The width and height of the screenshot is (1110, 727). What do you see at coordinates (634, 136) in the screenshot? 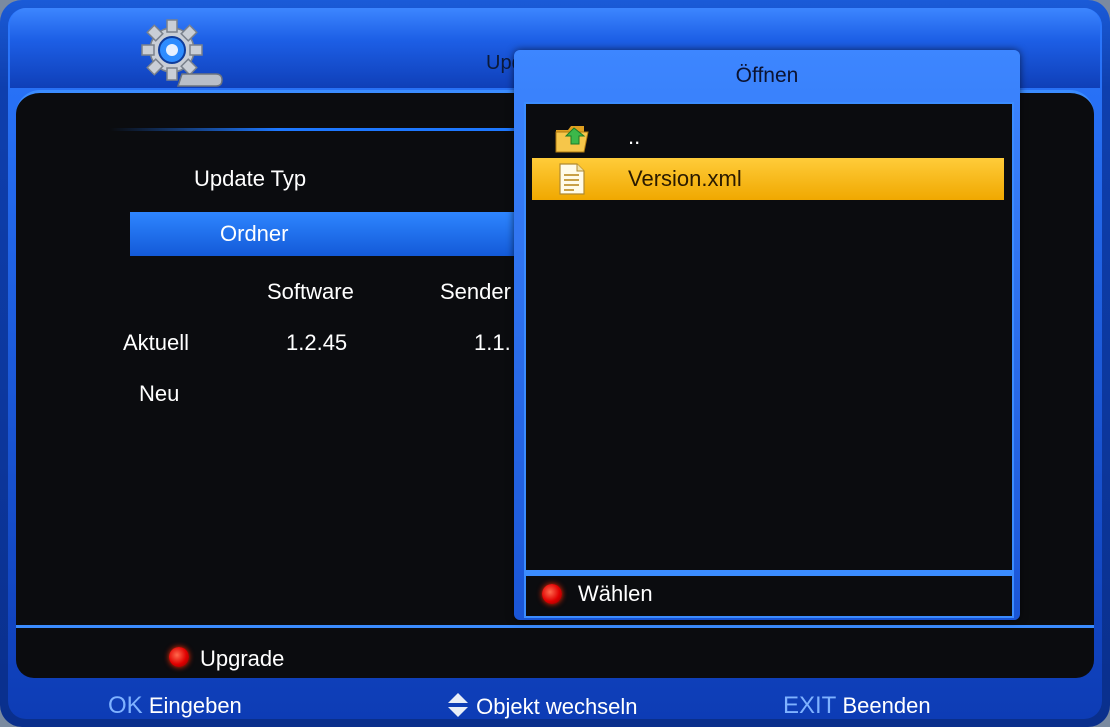
I see `list-item-label: ..` at bounding box center [634, 136].